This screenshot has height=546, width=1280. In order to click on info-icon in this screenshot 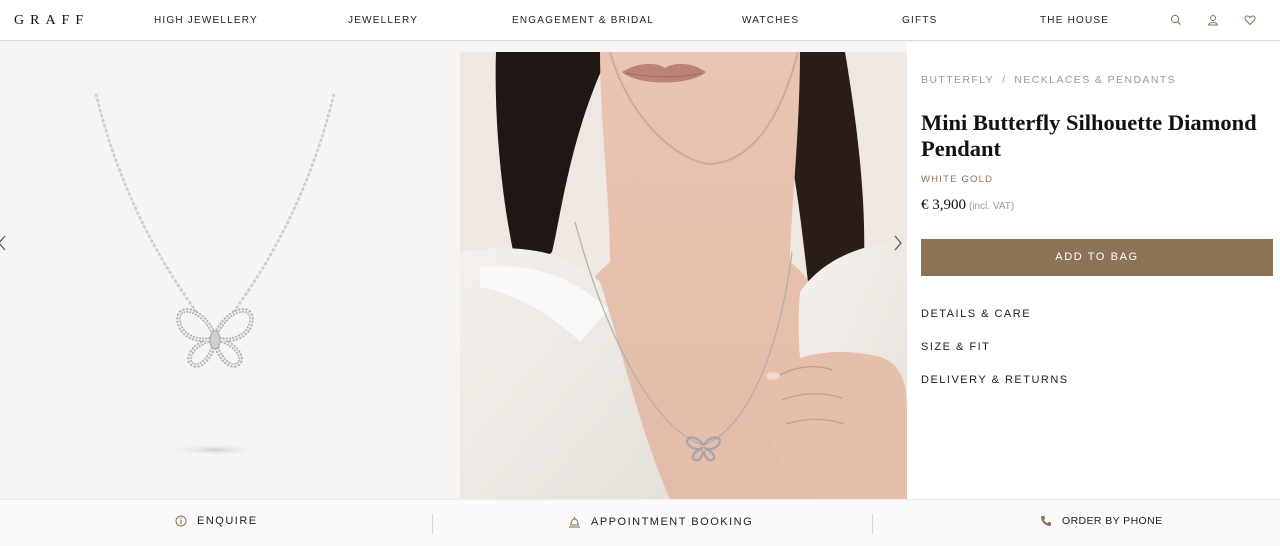, I will do `click(181, 521)`.